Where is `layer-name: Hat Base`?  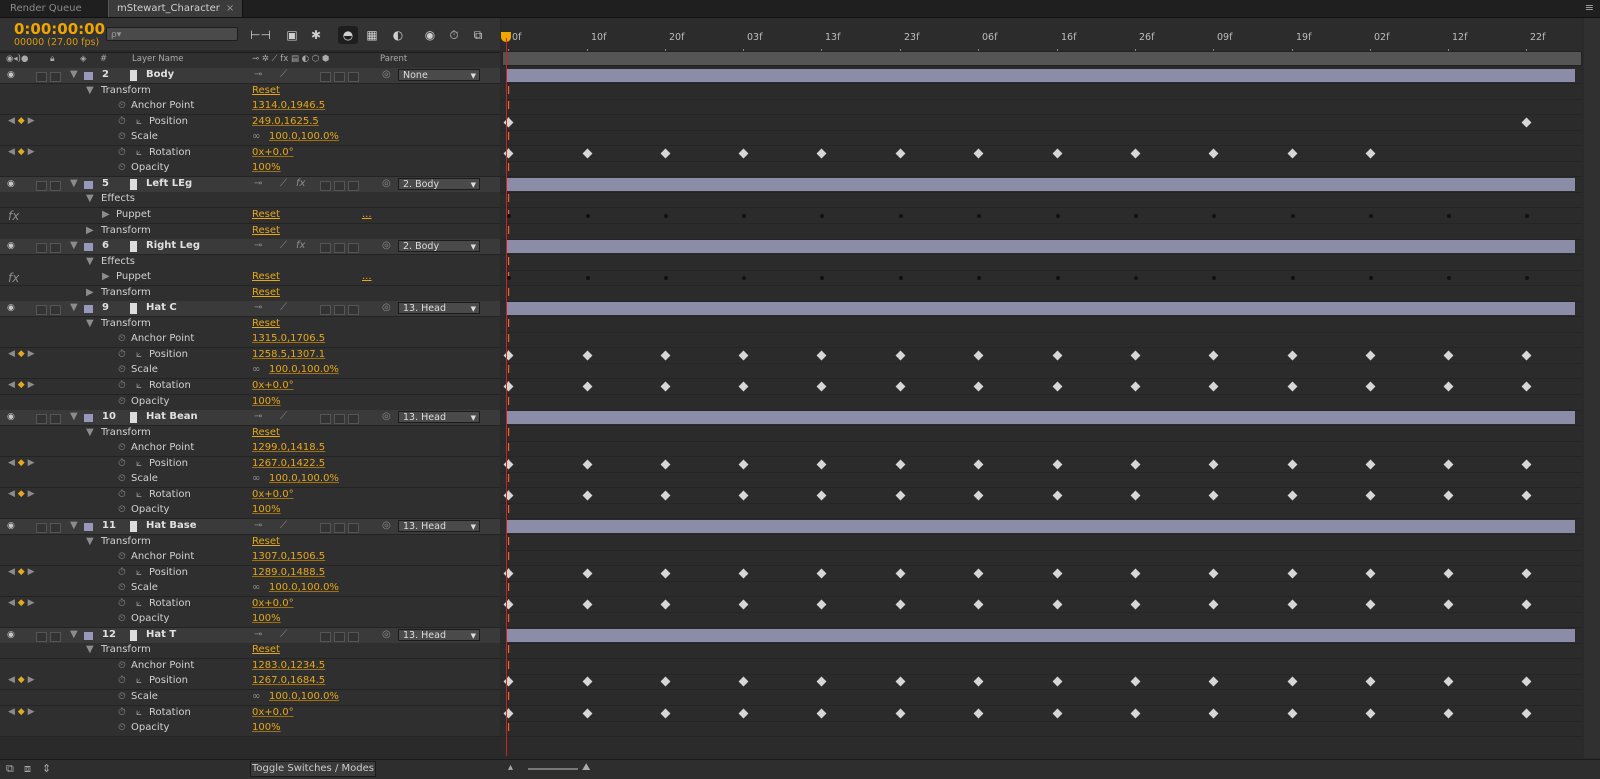 layer-name: Hat Base is located at coordinates (171, 525).